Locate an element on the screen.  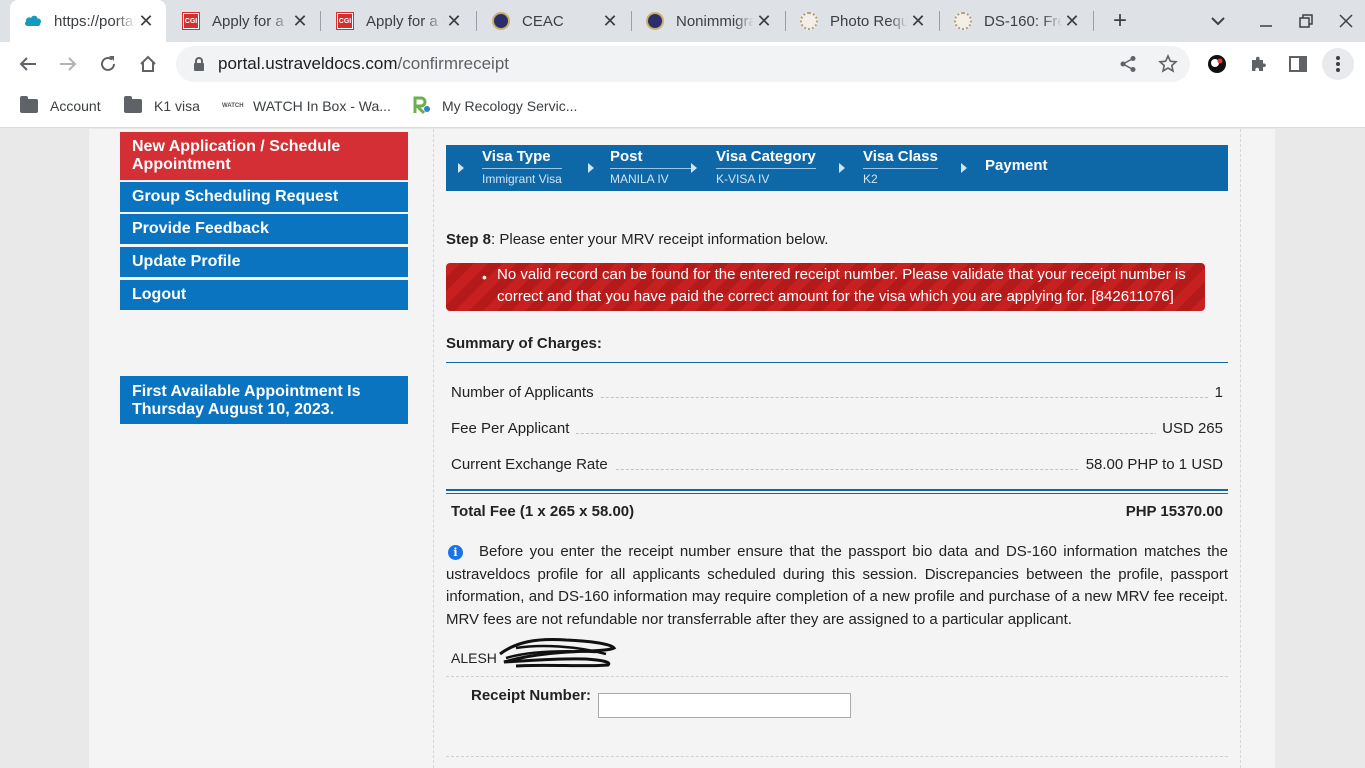
reload-icon is located at coordinates (108, 64).